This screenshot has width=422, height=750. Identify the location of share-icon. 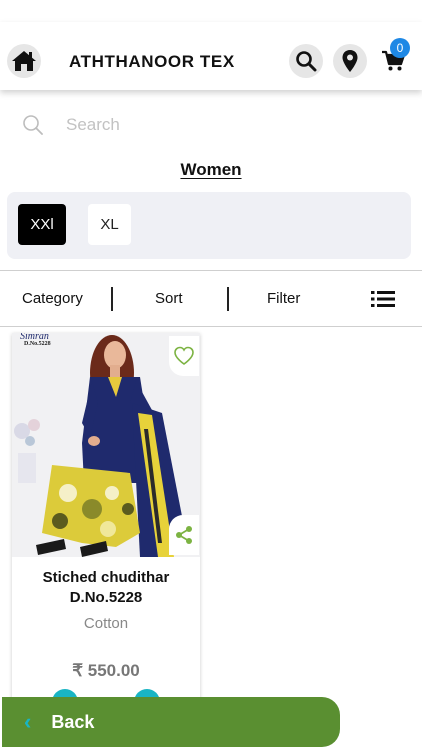
(184, 535).